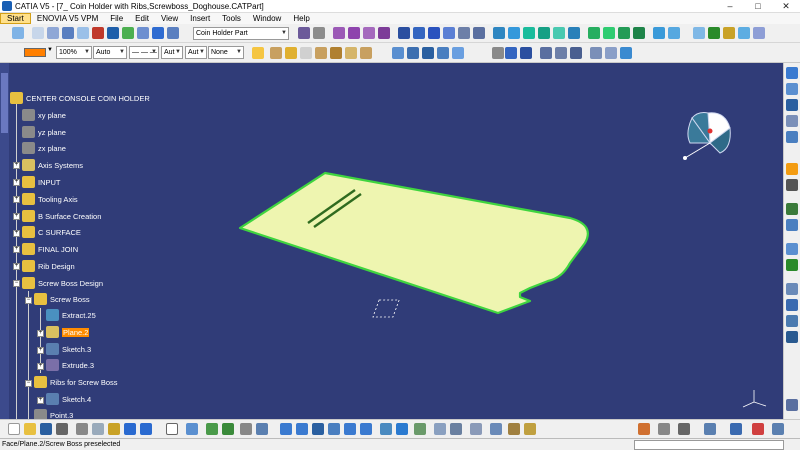 This screenshot has height=450, width=800. I want to click on render-icon, so click(228, 429).